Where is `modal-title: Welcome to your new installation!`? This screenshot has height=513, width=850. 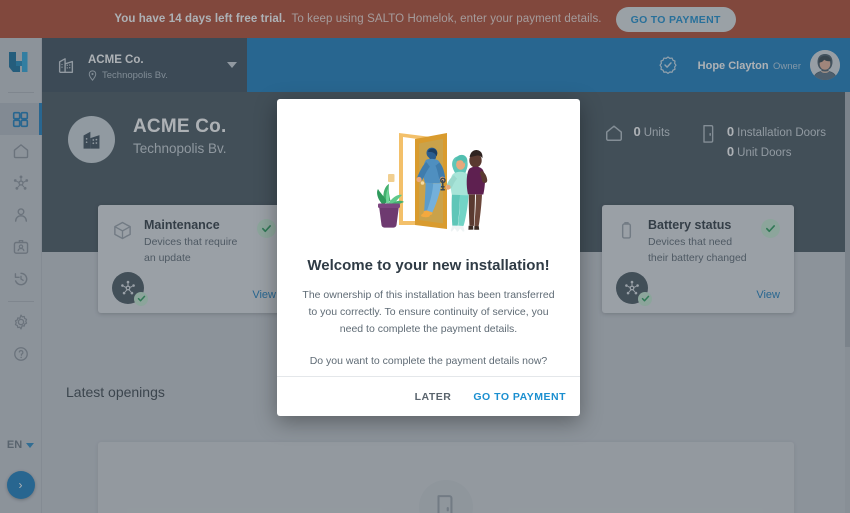
modal-title: Welcome to your new installation! is located at coordinates (428, 265).